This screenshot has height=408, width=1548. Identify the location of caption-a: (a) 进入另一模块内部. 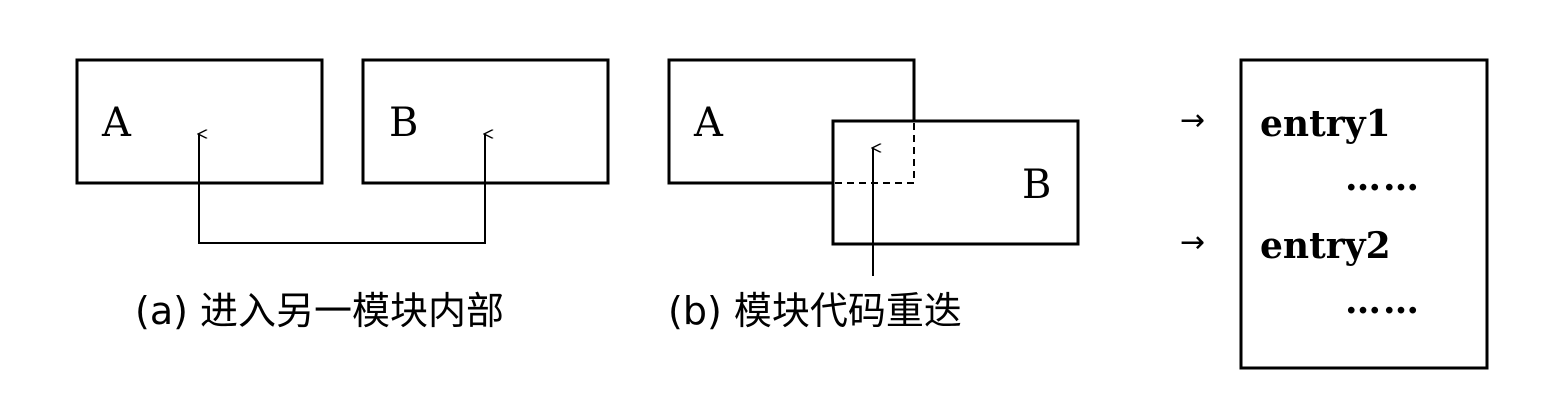
(319, 311).